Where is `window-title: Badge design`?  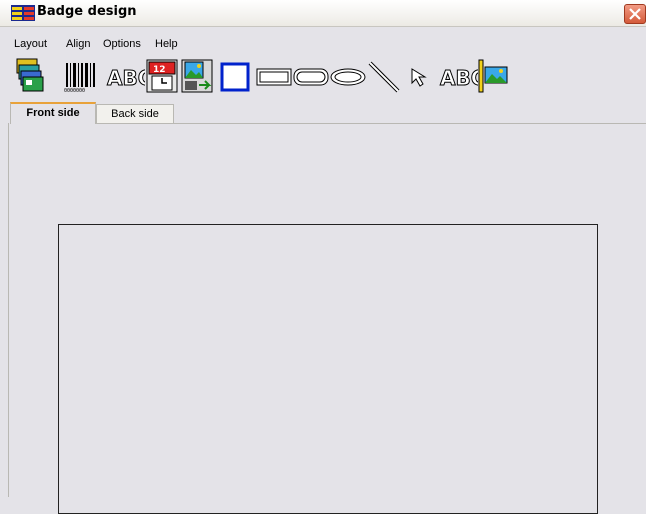 window-title: Badge design is located at coordinates (87, 11).